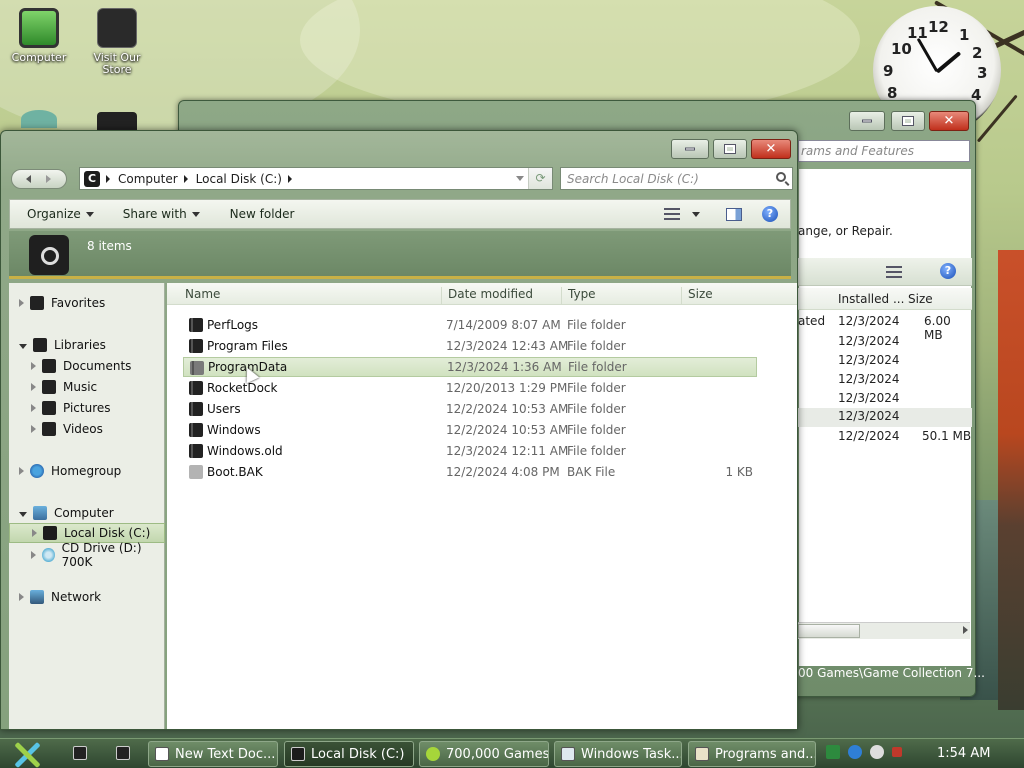  I want to click on refresh-icon: ⟳, so click(540, 178).